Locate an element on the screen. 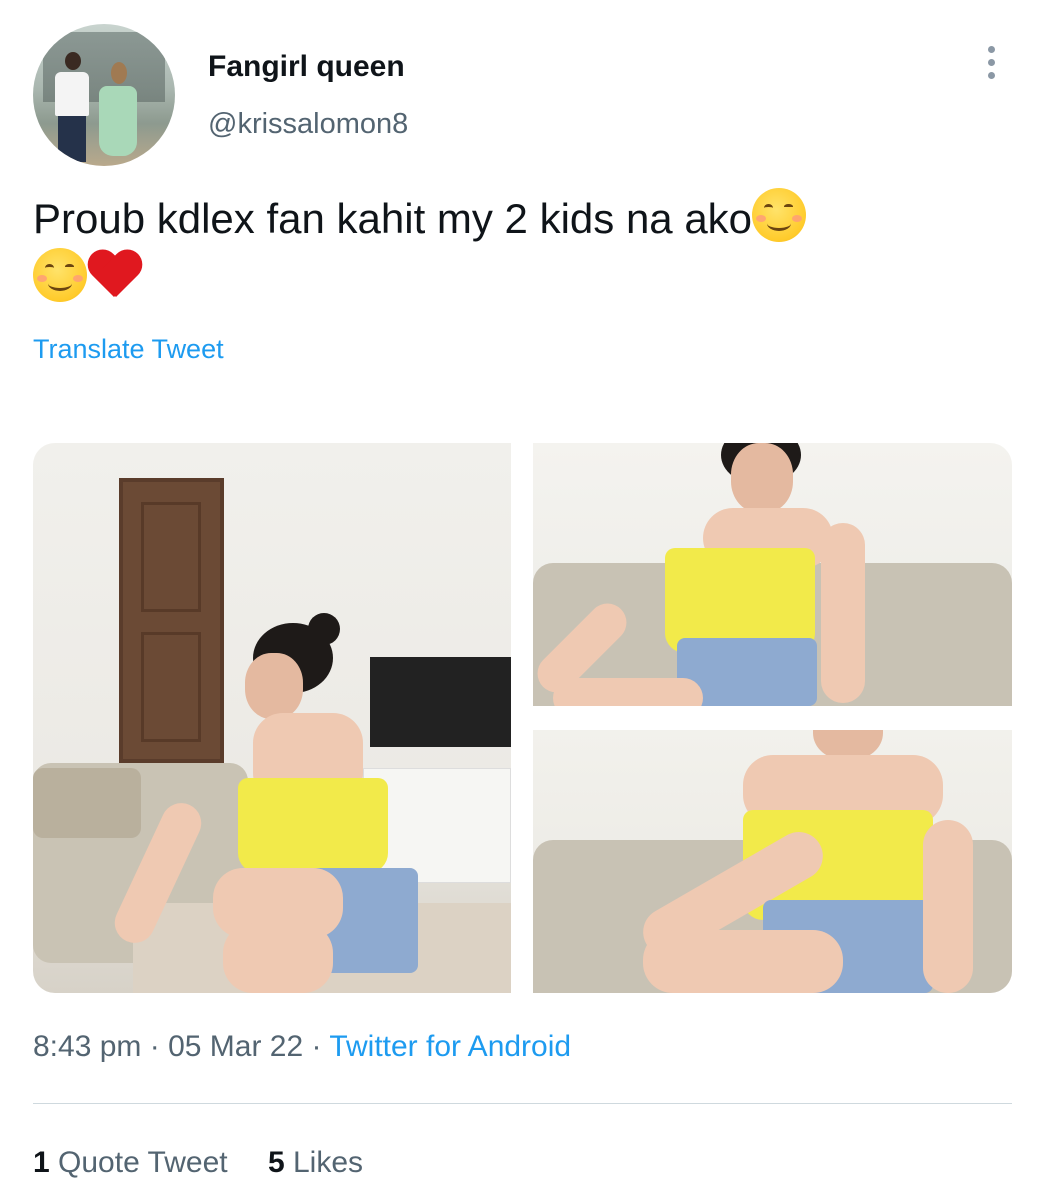  avatar is located at coordinates (104, 95).